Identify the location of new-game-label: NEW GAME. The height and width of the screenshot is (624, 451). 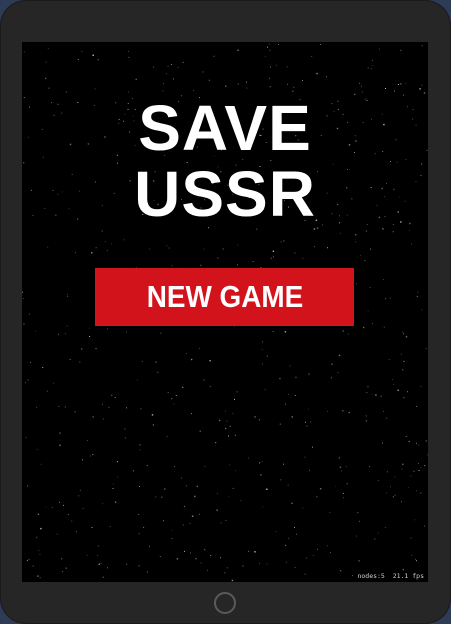
(224, 296).